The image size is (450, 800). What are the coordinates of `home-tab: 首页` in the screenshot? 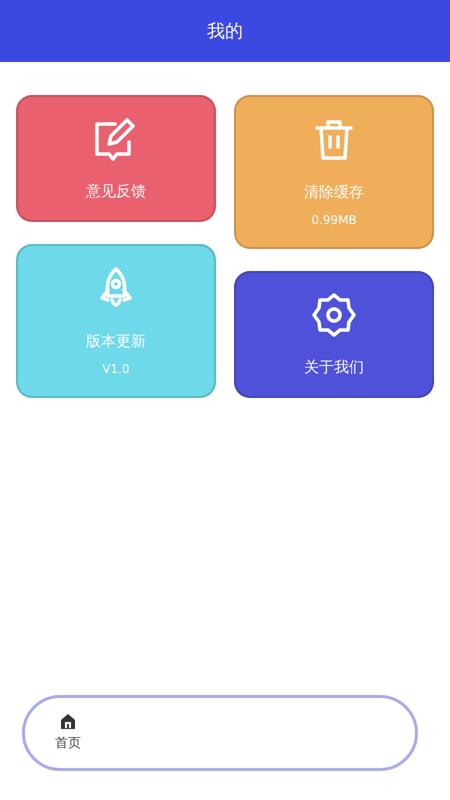 It's located at (68, 733).